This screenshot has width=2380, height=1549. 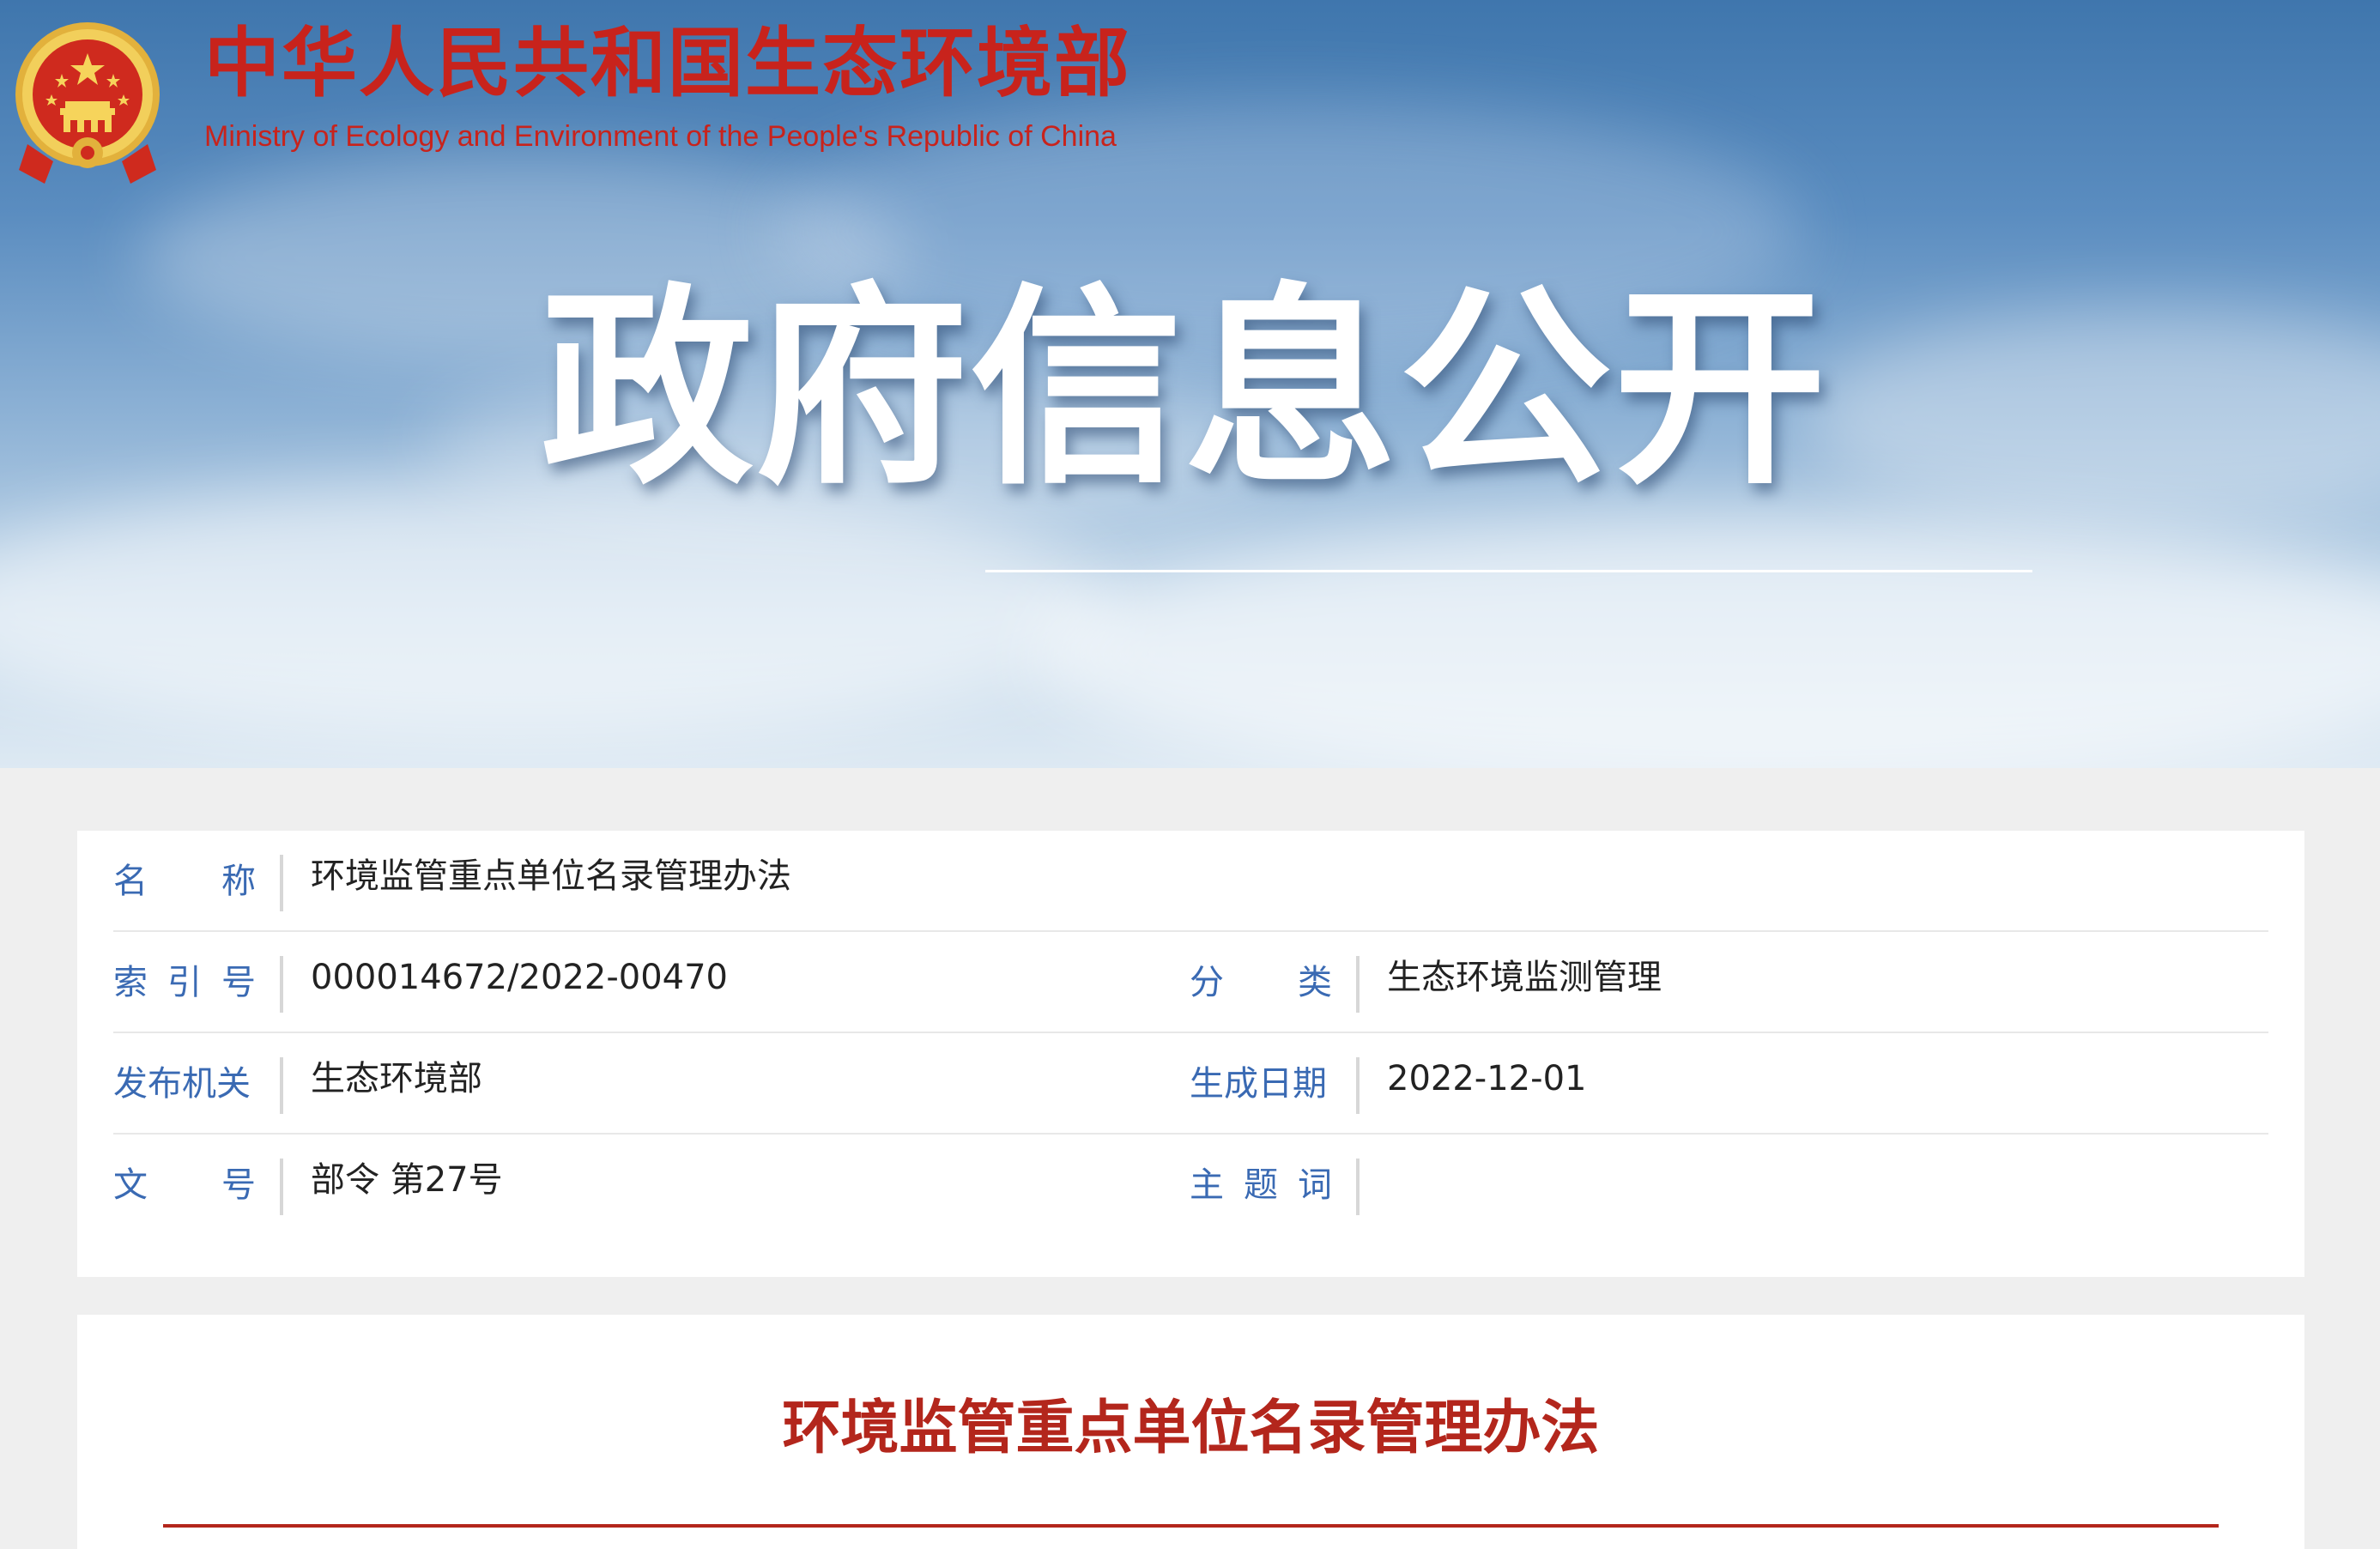 I want to click on meta-row-index: 索 引 号 000014672/2022-00470 分 类 生态环境监测管理, so click(x=1190, y=983).